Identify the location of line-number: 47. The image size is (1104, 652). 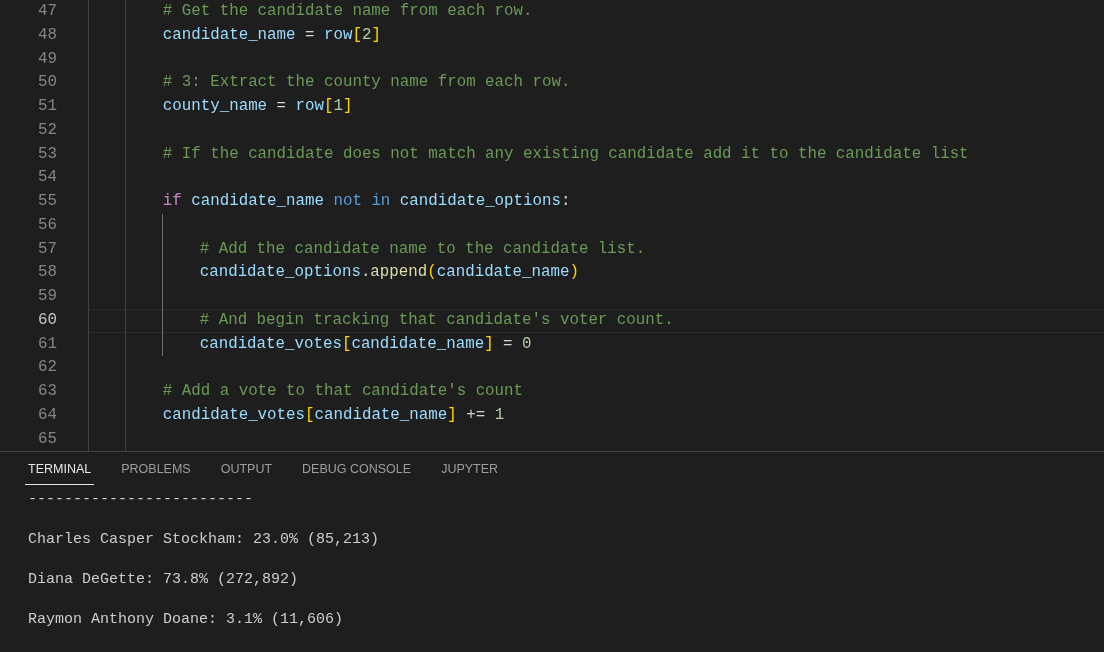
(47, 11).